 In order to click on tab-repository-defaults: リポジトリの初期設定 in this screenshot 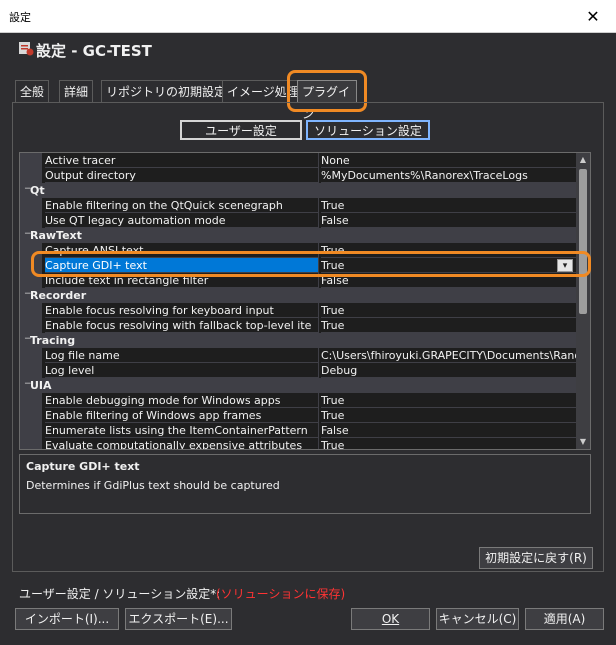, I will do `click(166, 91)`.